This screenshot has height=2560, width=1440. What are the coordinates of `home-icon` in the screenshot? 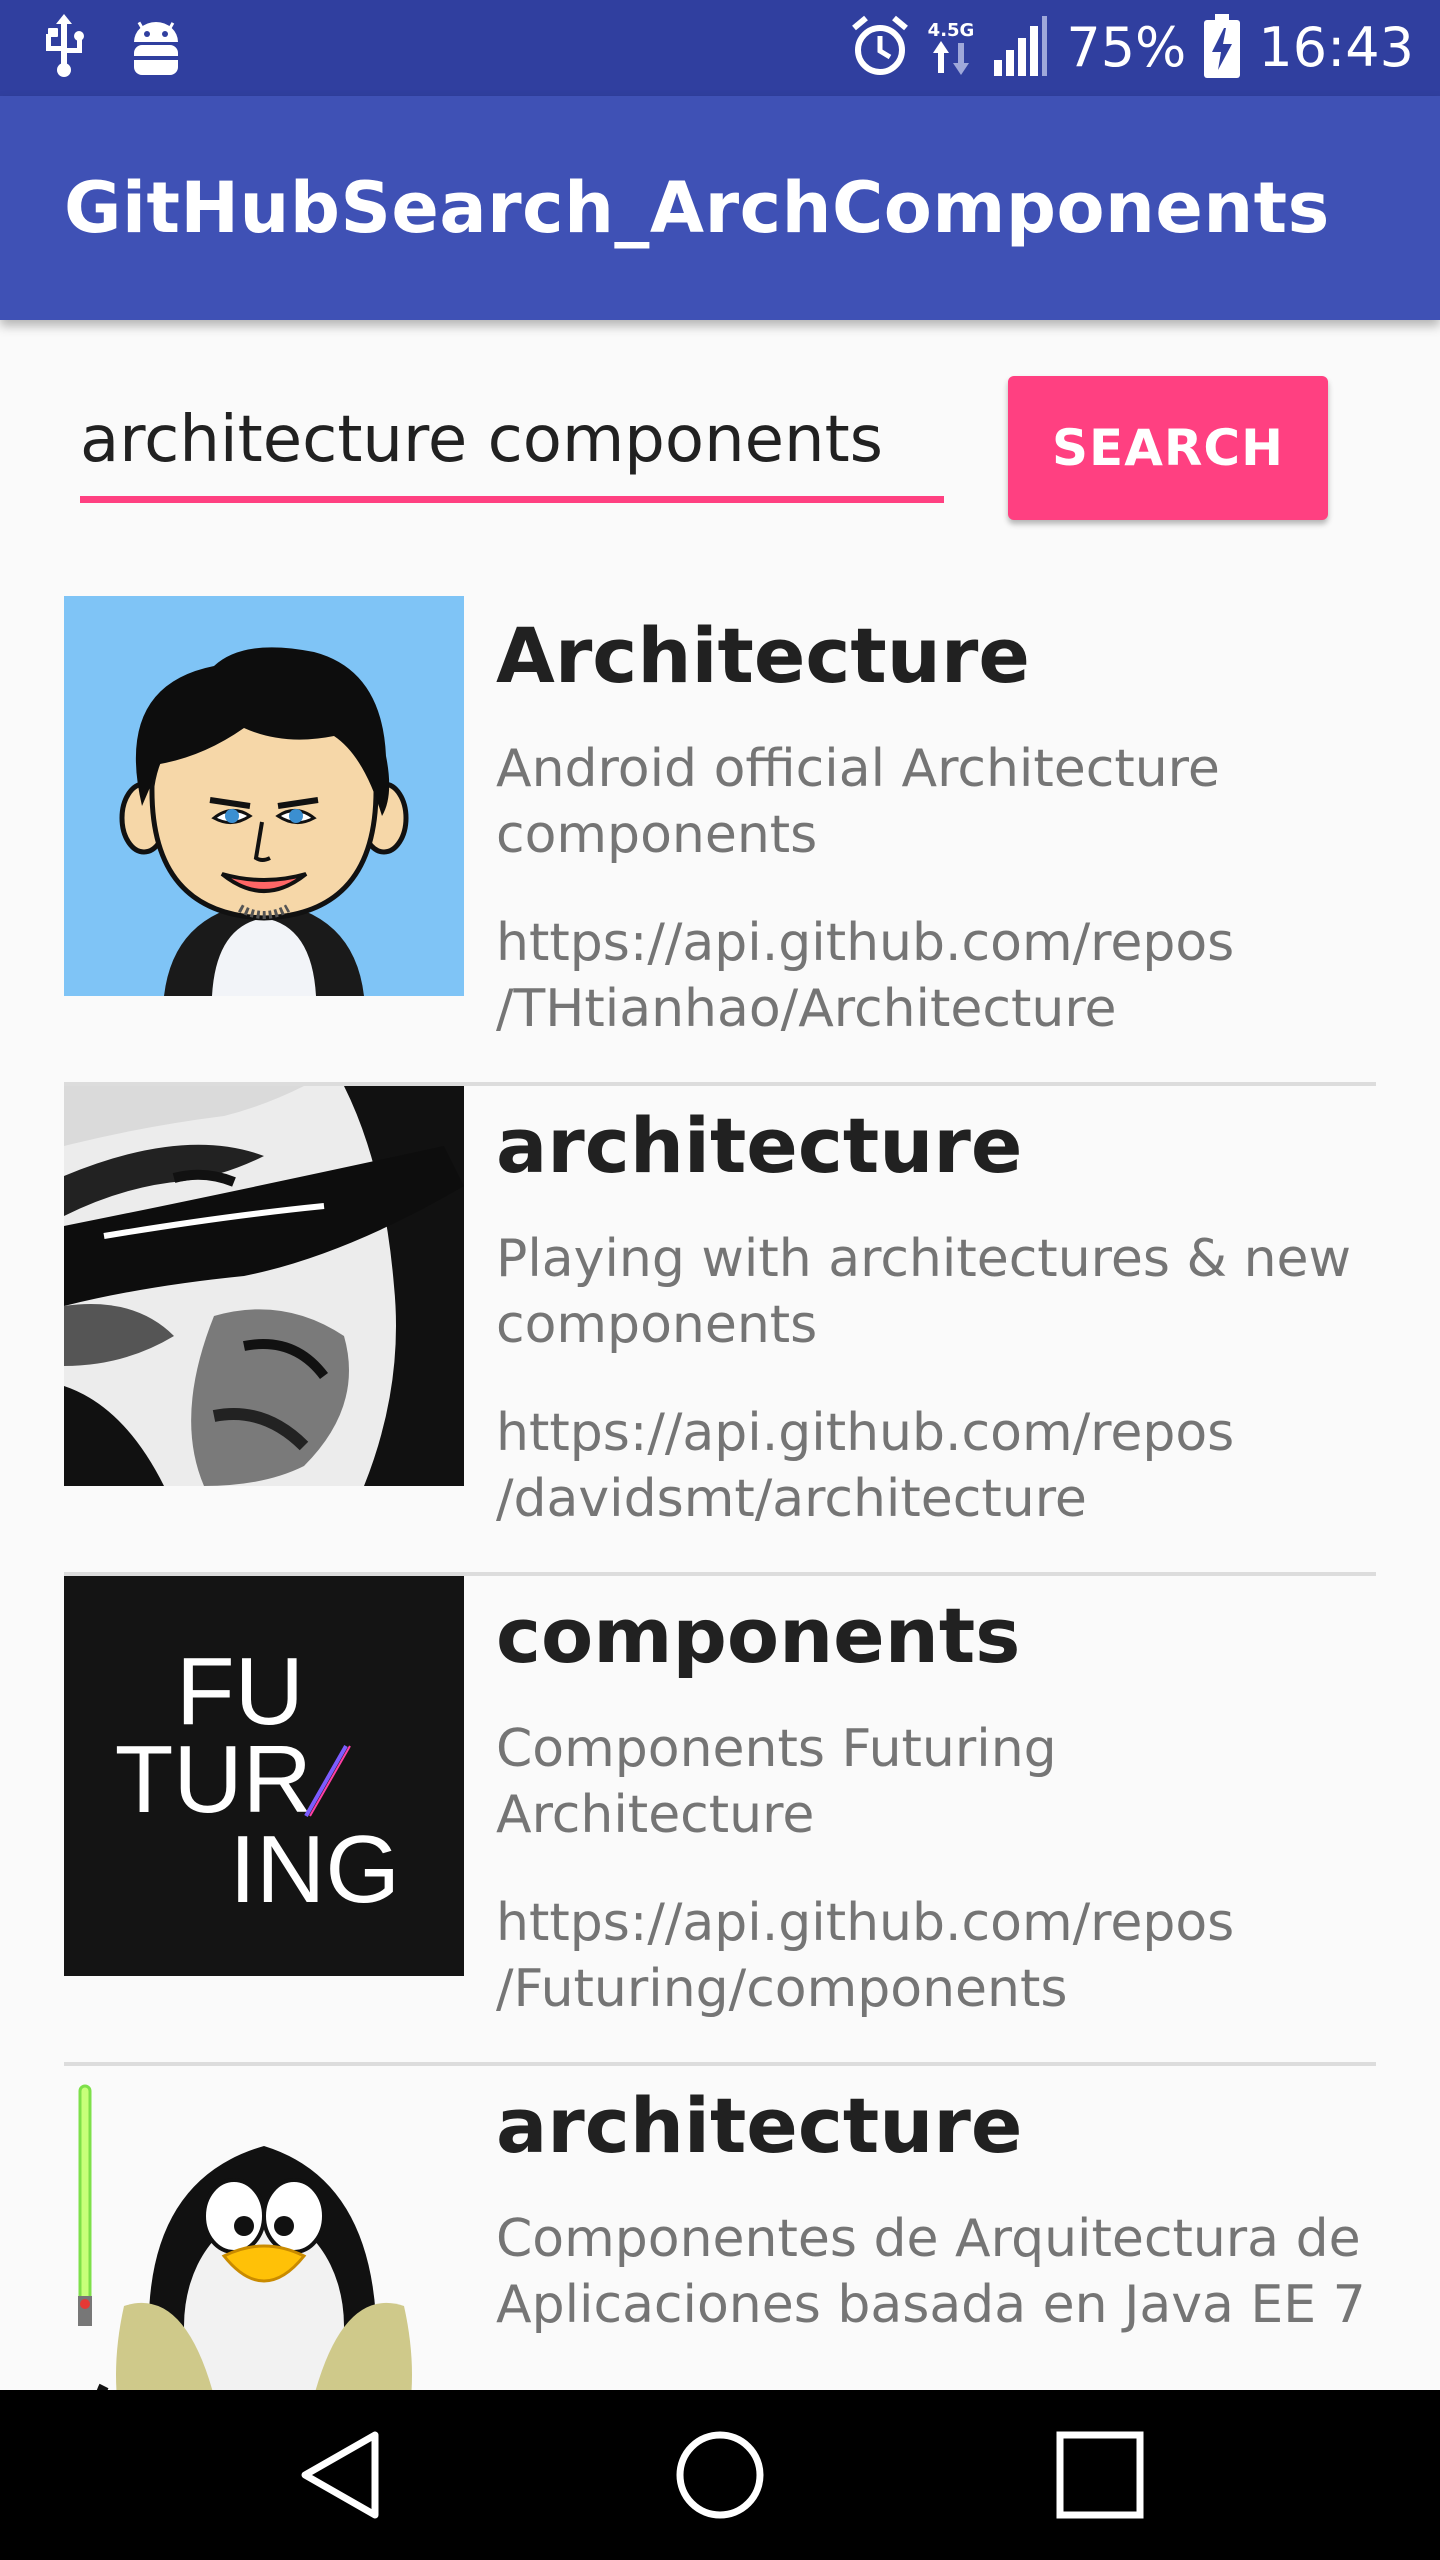 It's located at (720, 2475).